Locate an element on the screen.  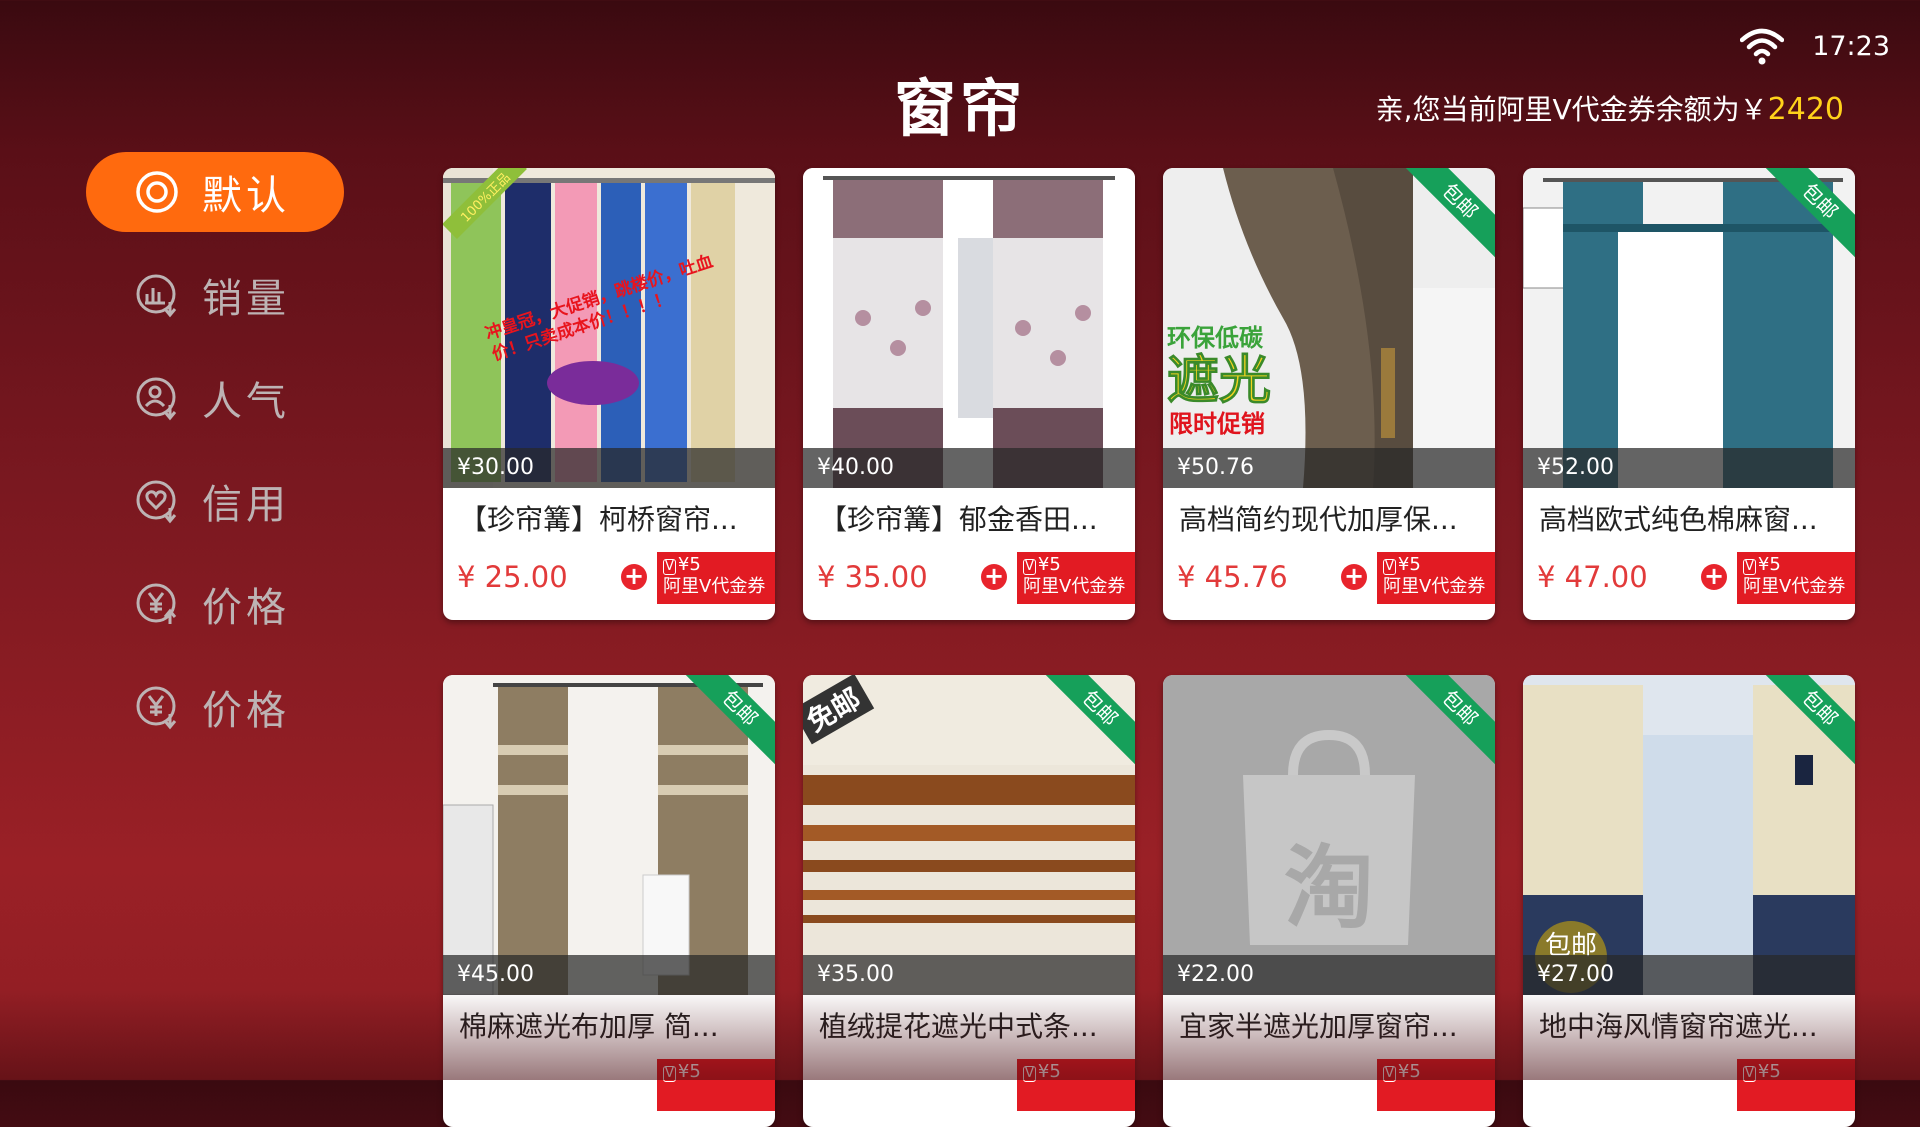
product-card: 包邮 包邮 ¥27.00 地中海风情窗帘遮光... V ¥5 is located at coordinates (1689, 901).